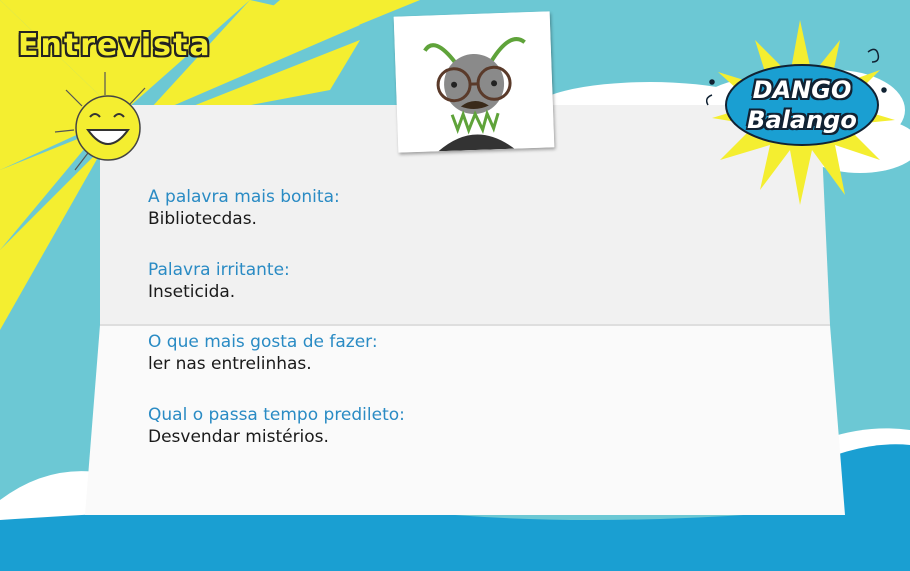 This screenshot has height=571, width=910. I want to click on answer: Bibliotecdas., so click(202, 219).